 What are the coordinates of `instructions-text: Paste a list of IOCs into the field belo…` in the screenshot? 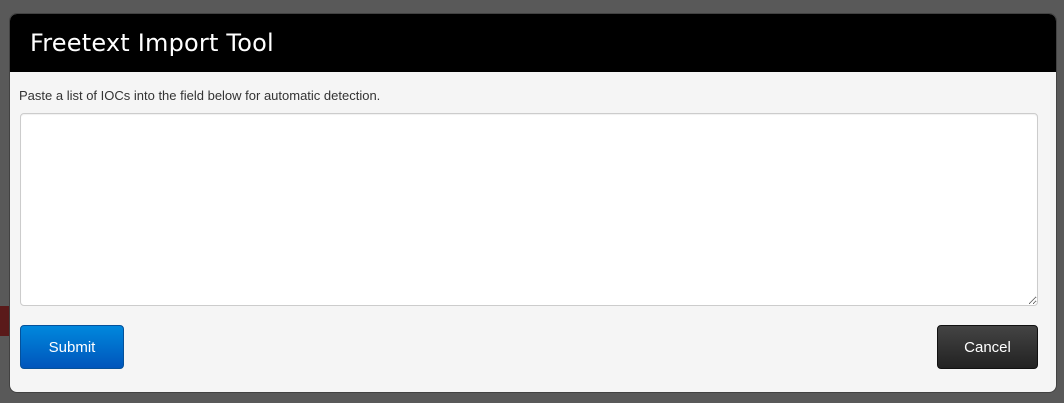 It's located at (200, 95).